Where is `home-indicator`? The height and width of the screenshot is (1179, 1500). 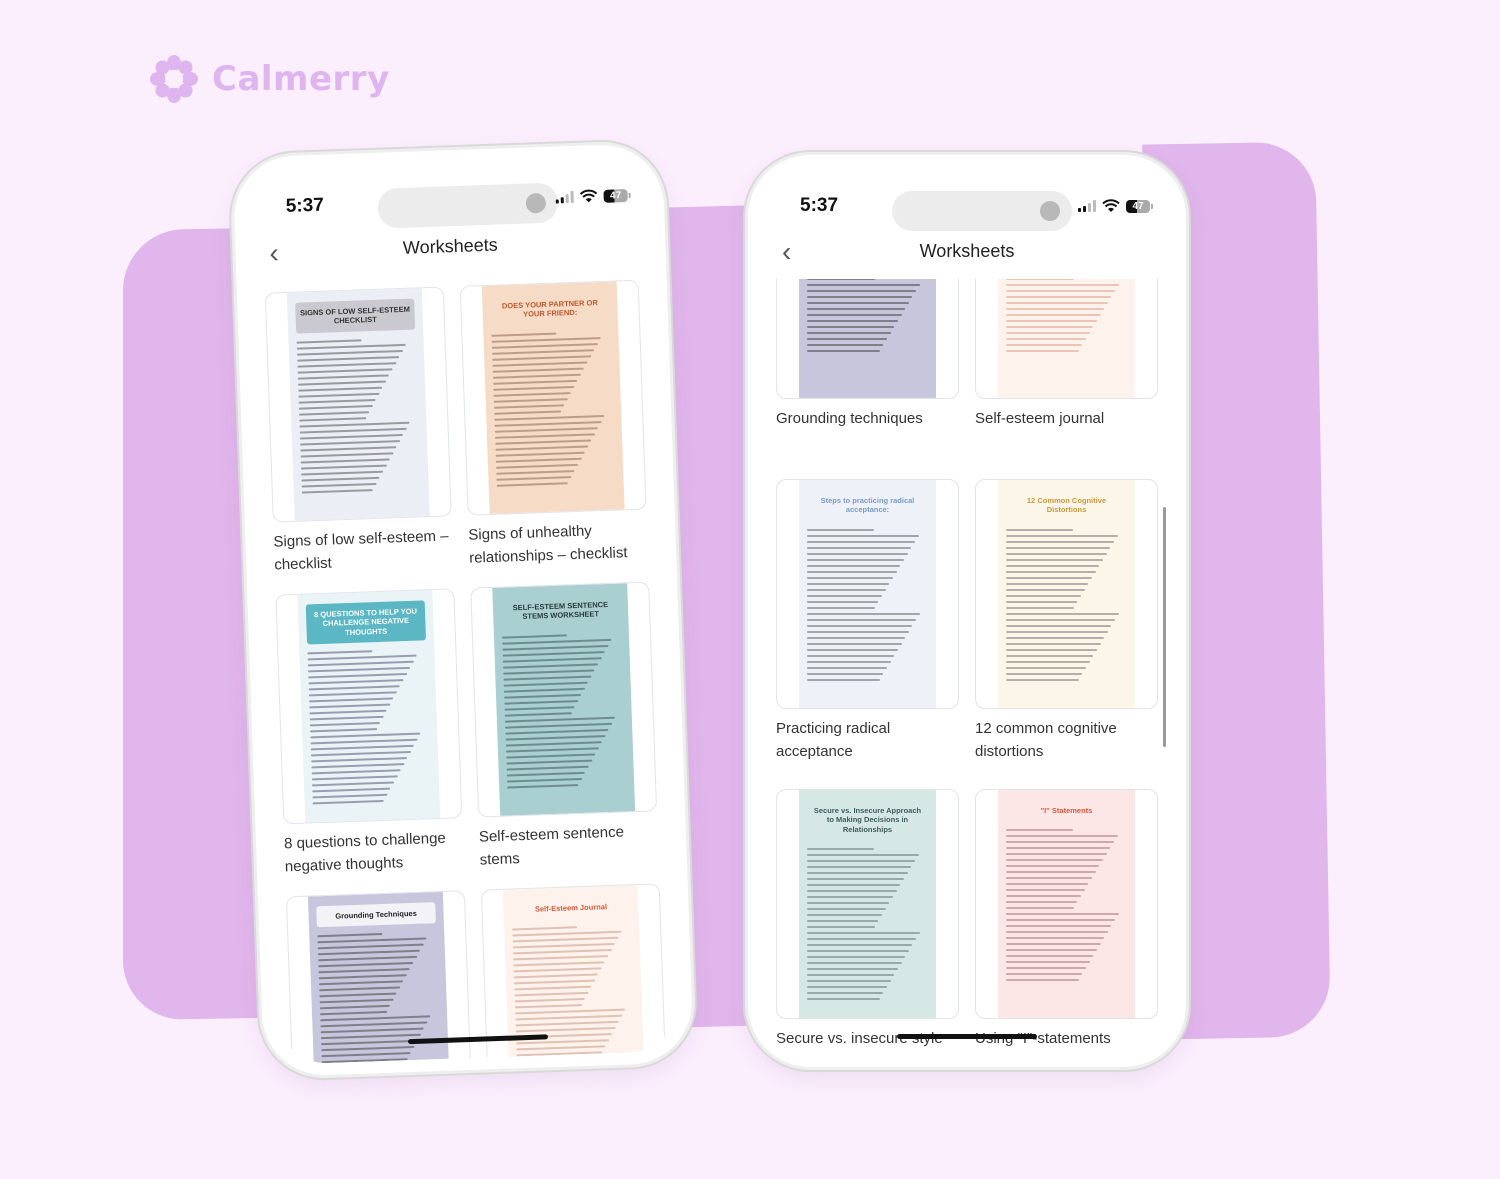 home-indicator is located at coordinates (967, 1036).